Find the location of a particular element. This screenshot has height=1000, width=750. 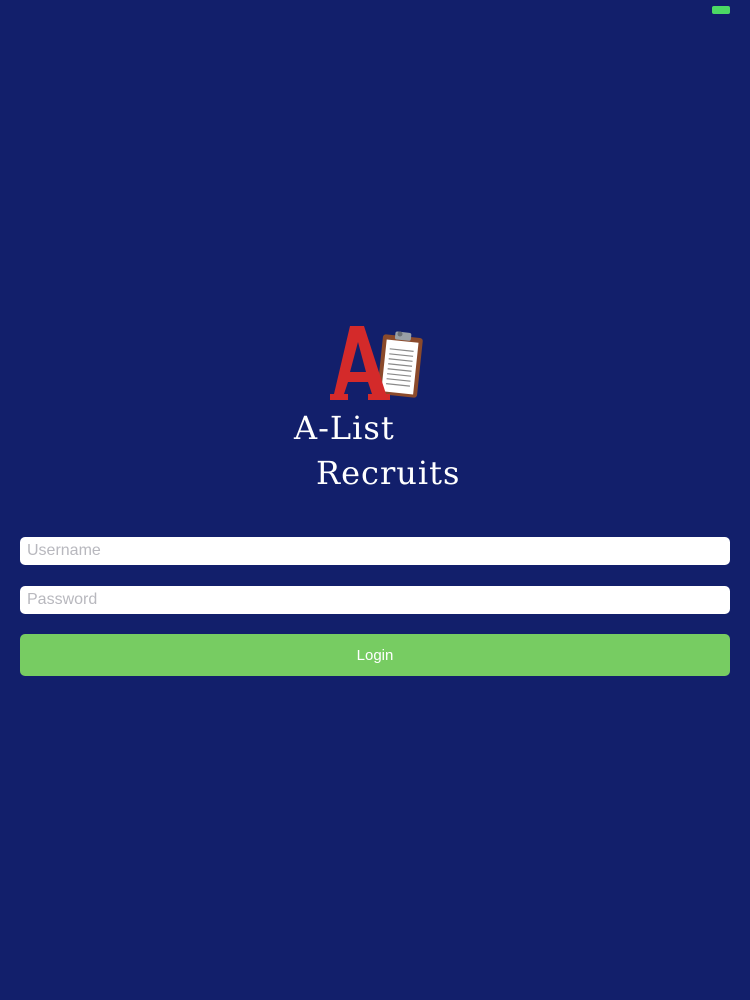

password-field is located at coordinates (375, 600).